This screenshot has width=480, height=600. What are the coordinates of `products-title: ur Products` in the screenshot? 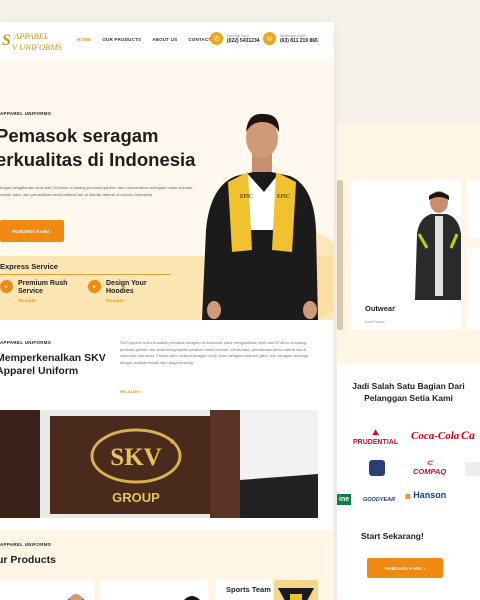 It's located at (28, 560).